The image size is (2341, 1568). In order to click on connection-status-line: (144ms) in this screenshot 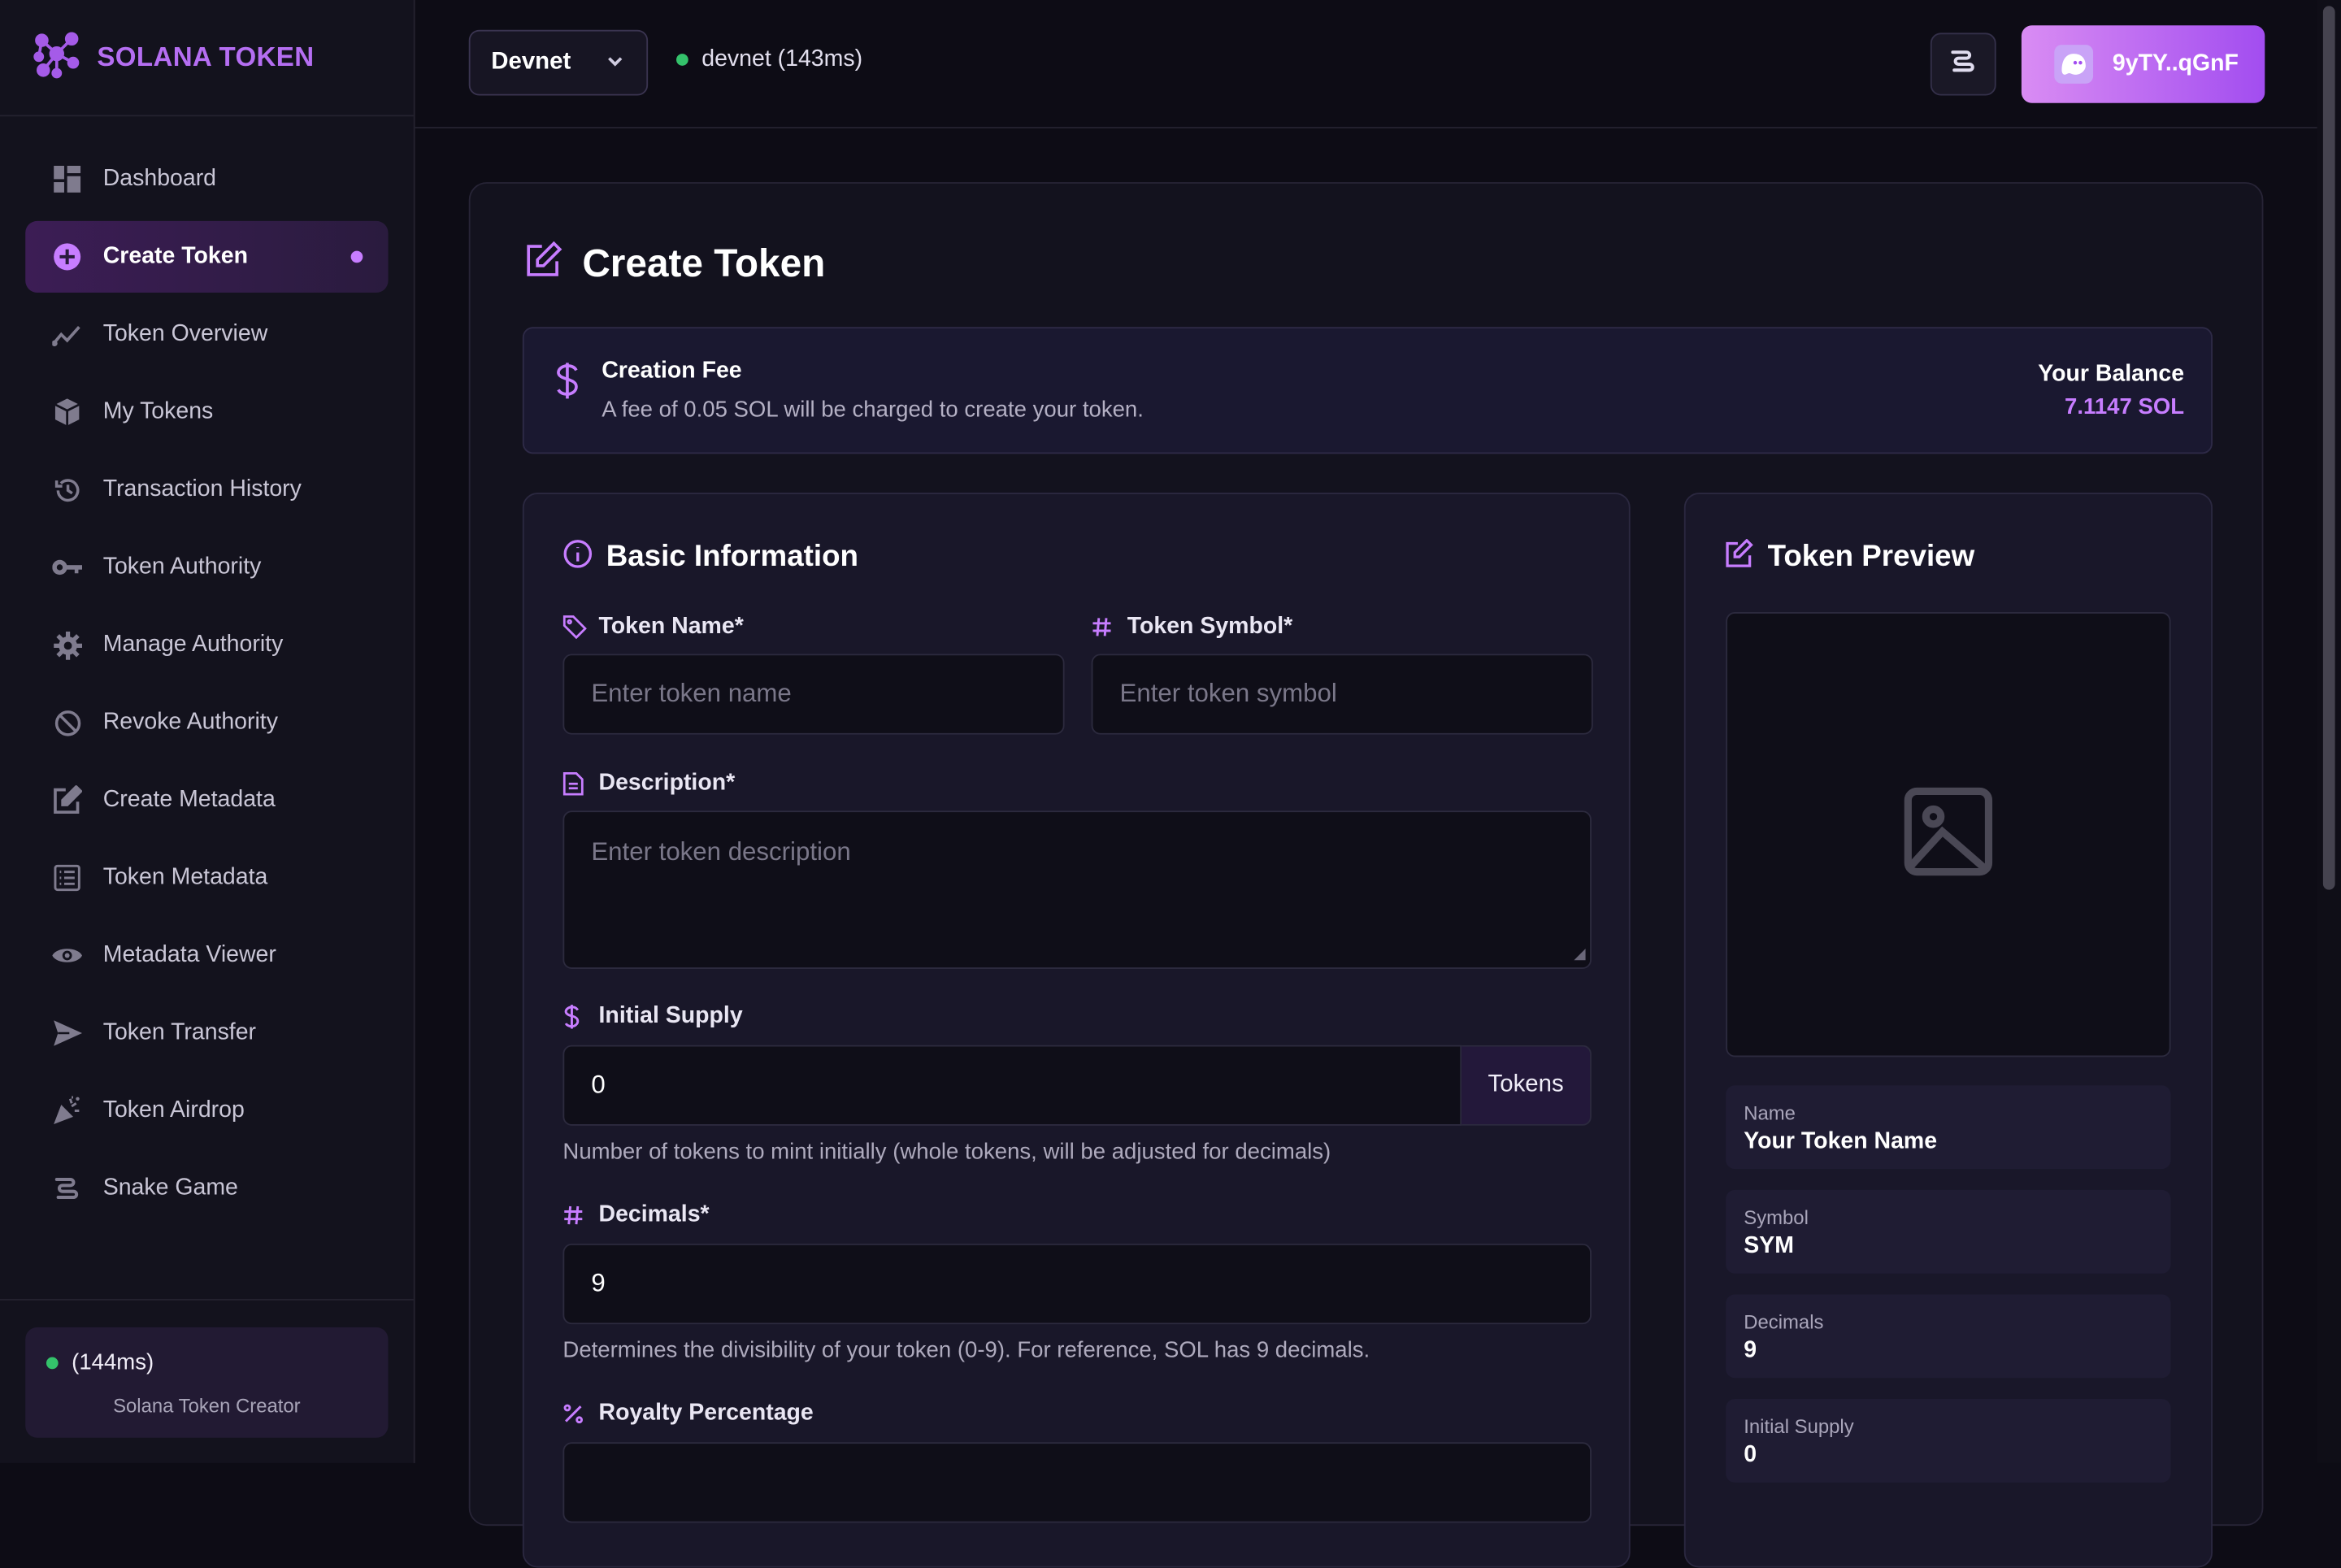, I will do `click(100, 1362)`.